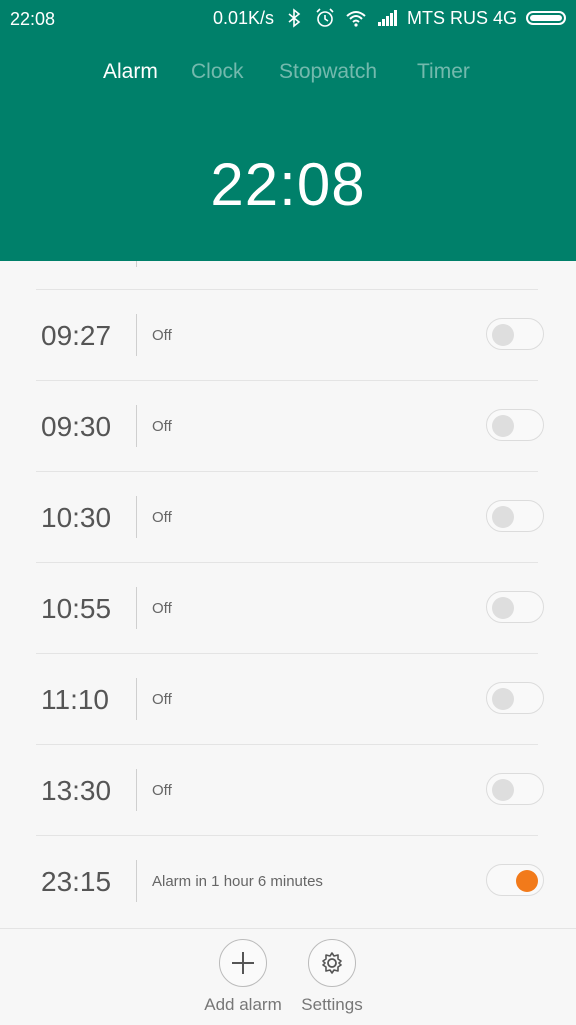 This screenshot has width=576, height=1025. What do you see at coordinates (443, 72) in the screenshot?
I see `tab-timer: Timer` at bounding box center [443, 72].